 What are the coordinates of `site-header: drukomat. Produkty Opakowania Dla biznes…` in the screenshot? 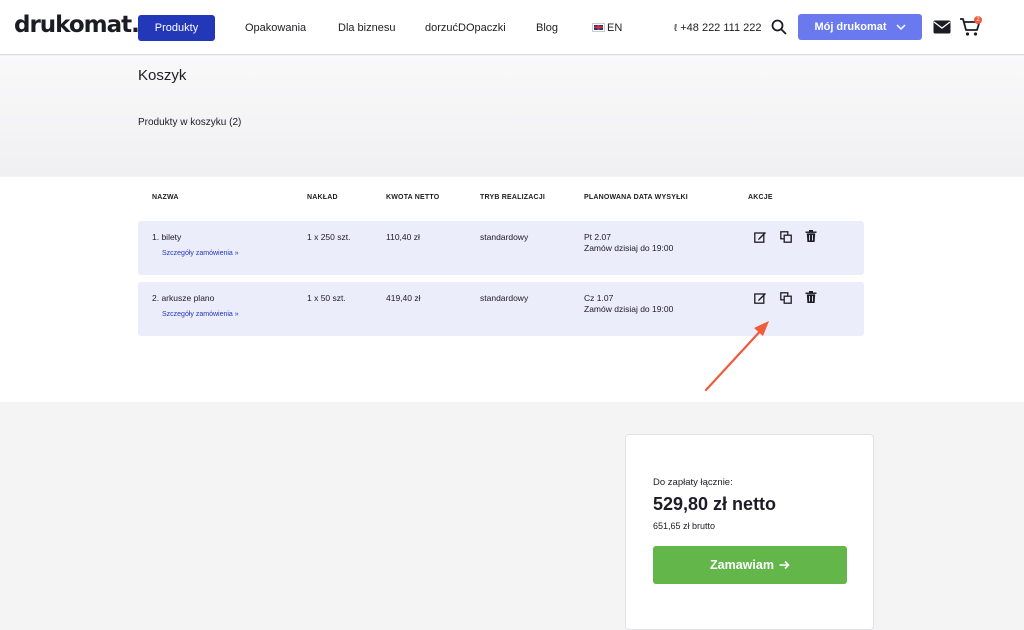 It's located at (512, 27).